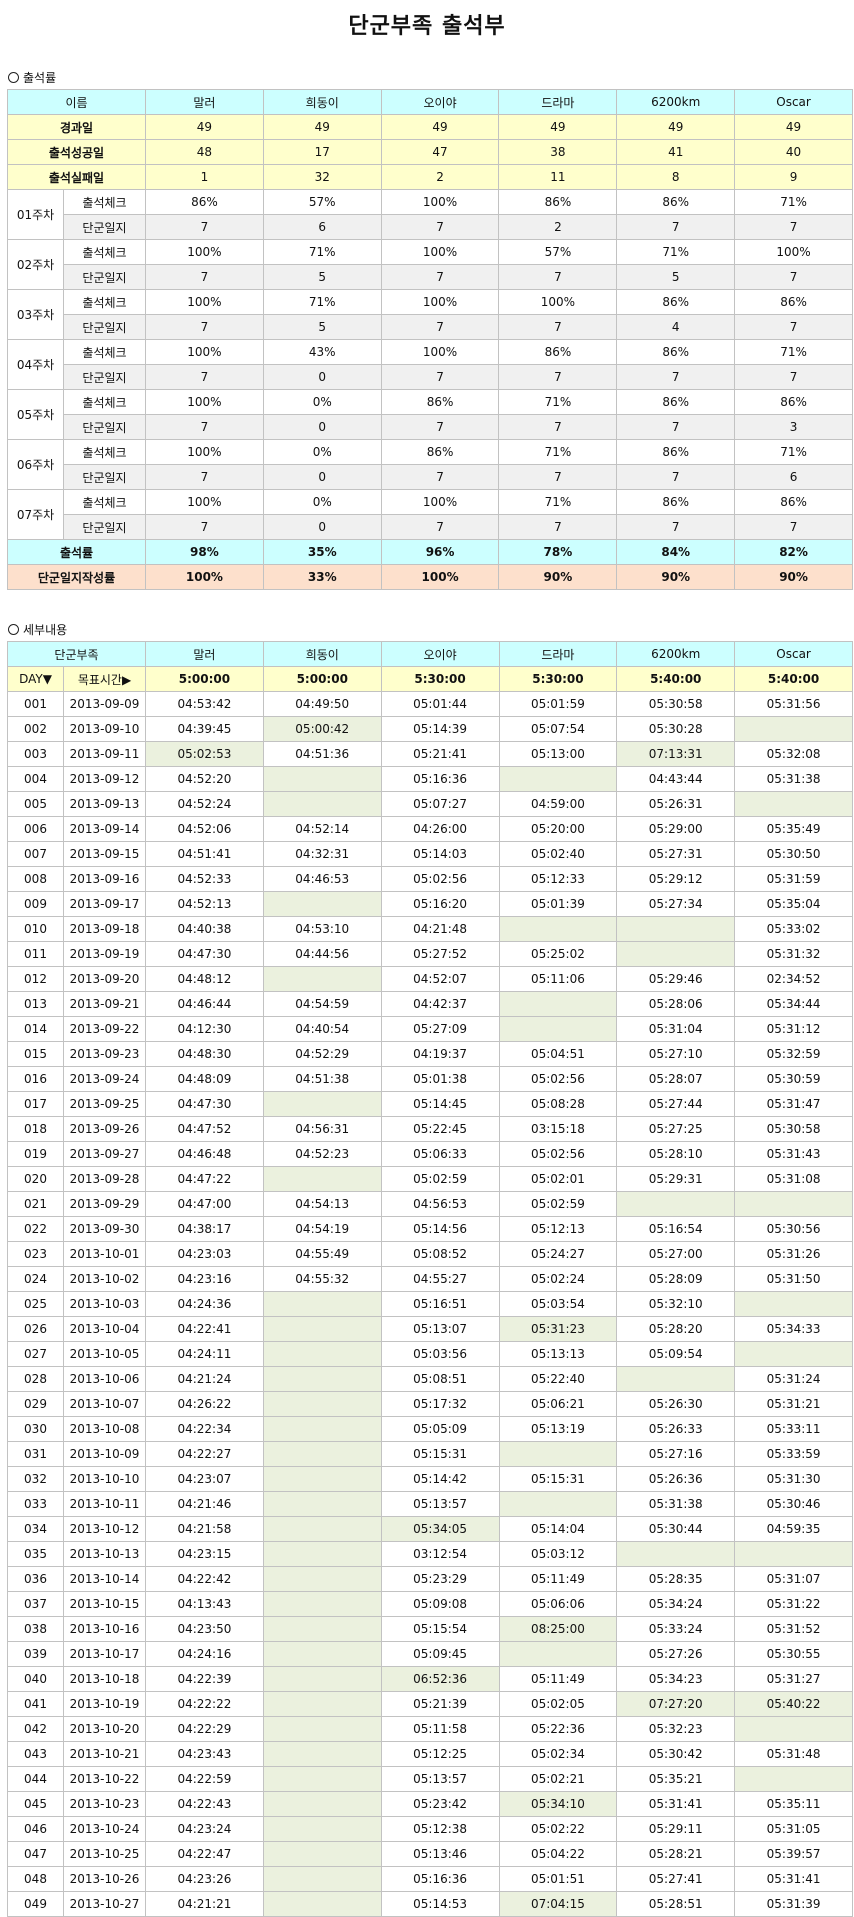  I want to click on week-log-row: 단군일지 7 0 7 7 7 7, so click(430, 527).